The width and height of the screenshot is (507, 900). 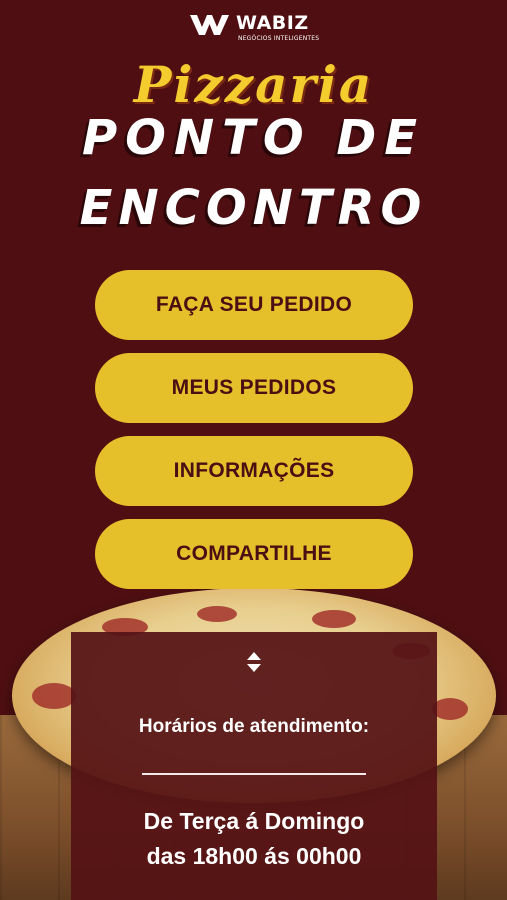 I want to click on divider, so click(x=254, y=774).